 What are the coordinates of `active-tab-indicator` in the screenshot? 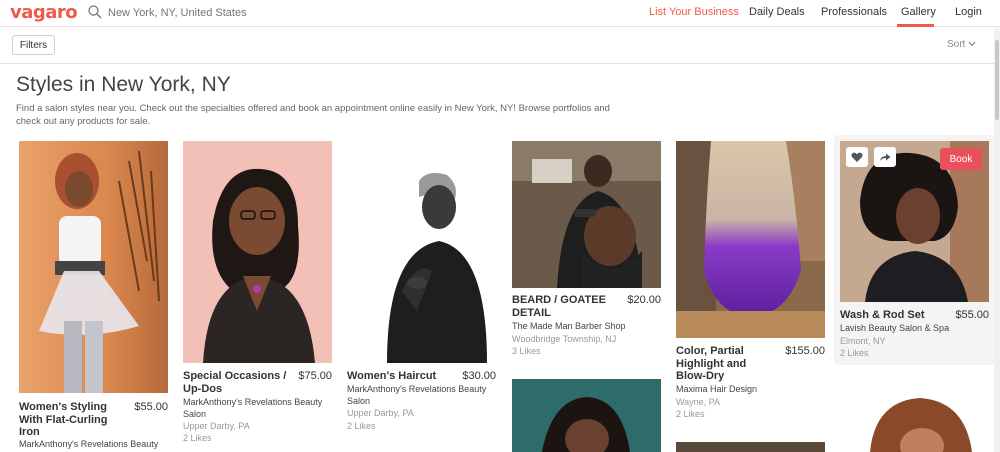 It's located at (915, 25).